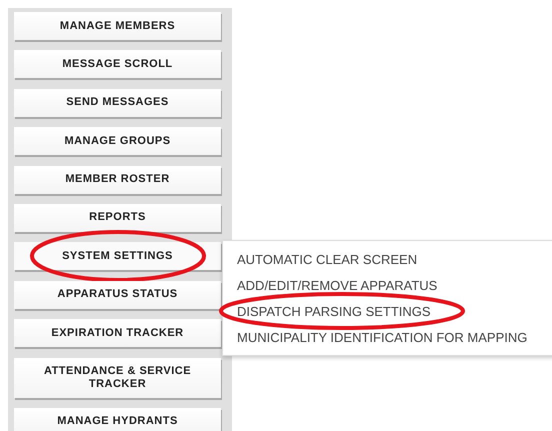  Describe the element at coordinates (387, 259) in the screenshot. I see `submenu-item: AUTOMATIC CLEAR SCREEN` at that location.